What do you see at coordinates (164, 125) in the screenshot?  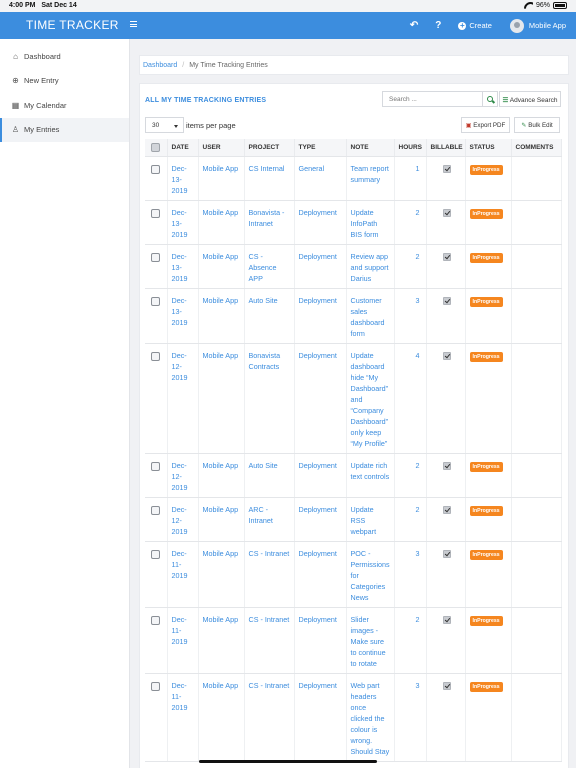 I see `page-size-select: 30` at bounding box center [164, 125].